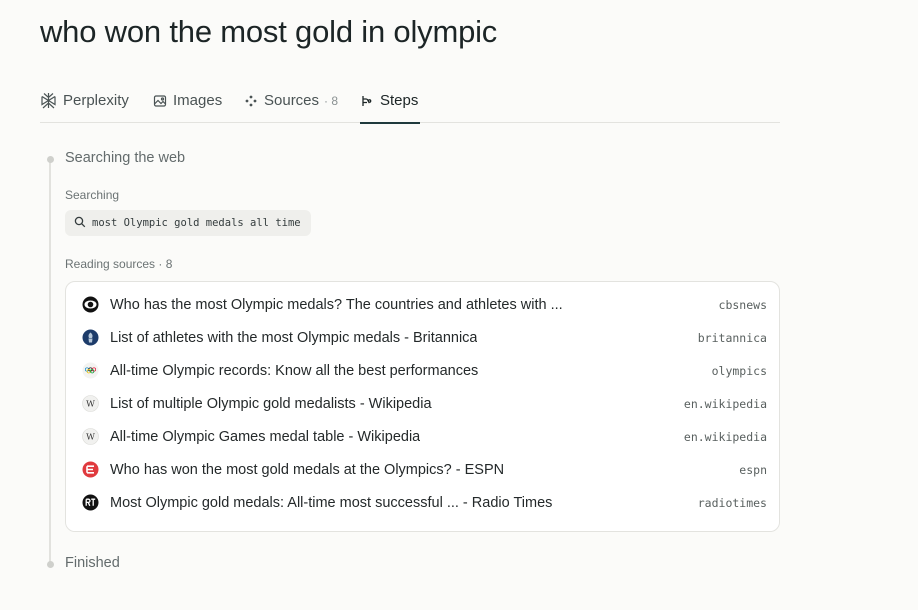 This screenshot has width=918, height=610. What do you see at coordinates (269, 31) in the screenshot?
I see `query-title: who won the most gold in olympic` at bounding box center [269, 31].